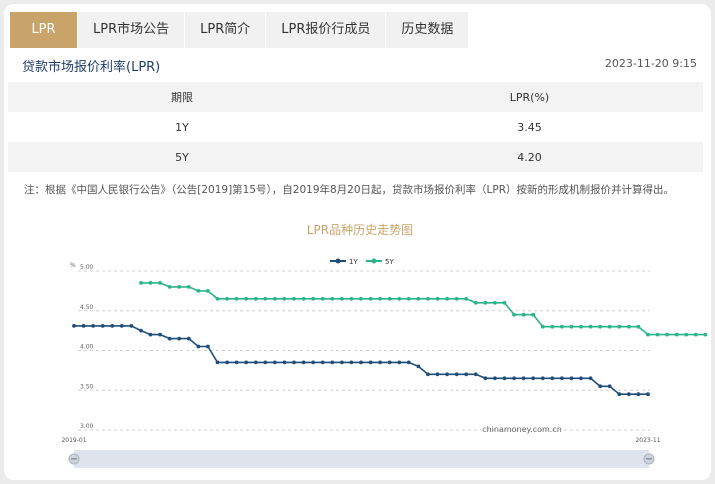 The image size is (715, 484). I want to click on range-slider, so click(361, 459).